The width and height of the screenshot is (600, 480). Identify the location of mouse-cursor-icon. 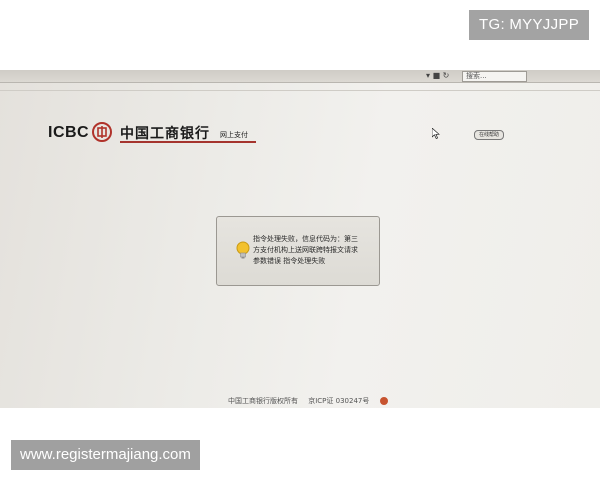
(436, 133).